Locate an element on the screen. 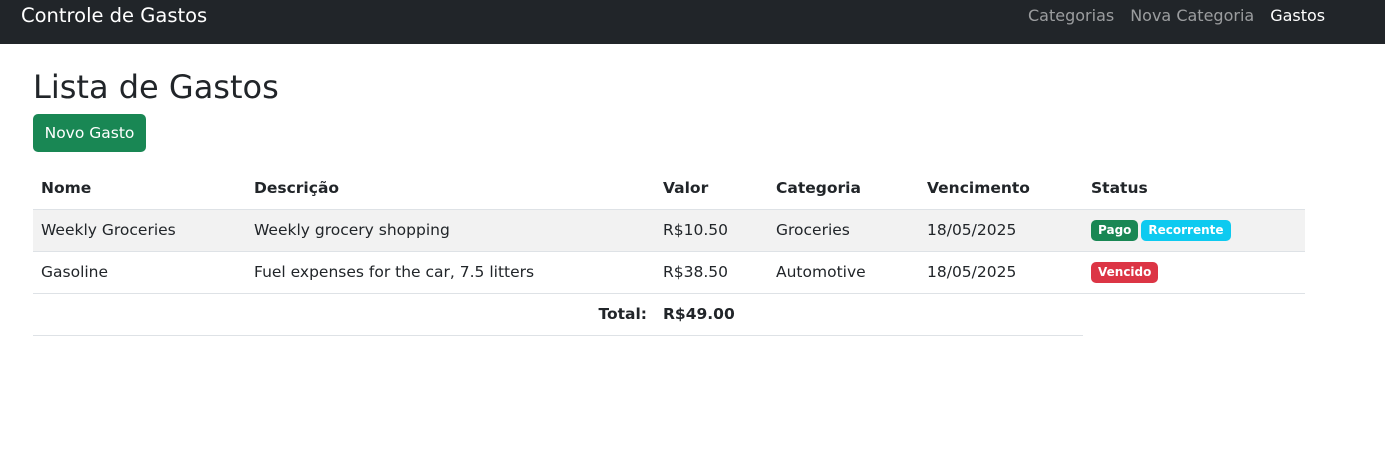 Image resolution: width=1385 pixels, height=456 pixels. cell-categoria: Groceries is located at coordinates (843, 230).